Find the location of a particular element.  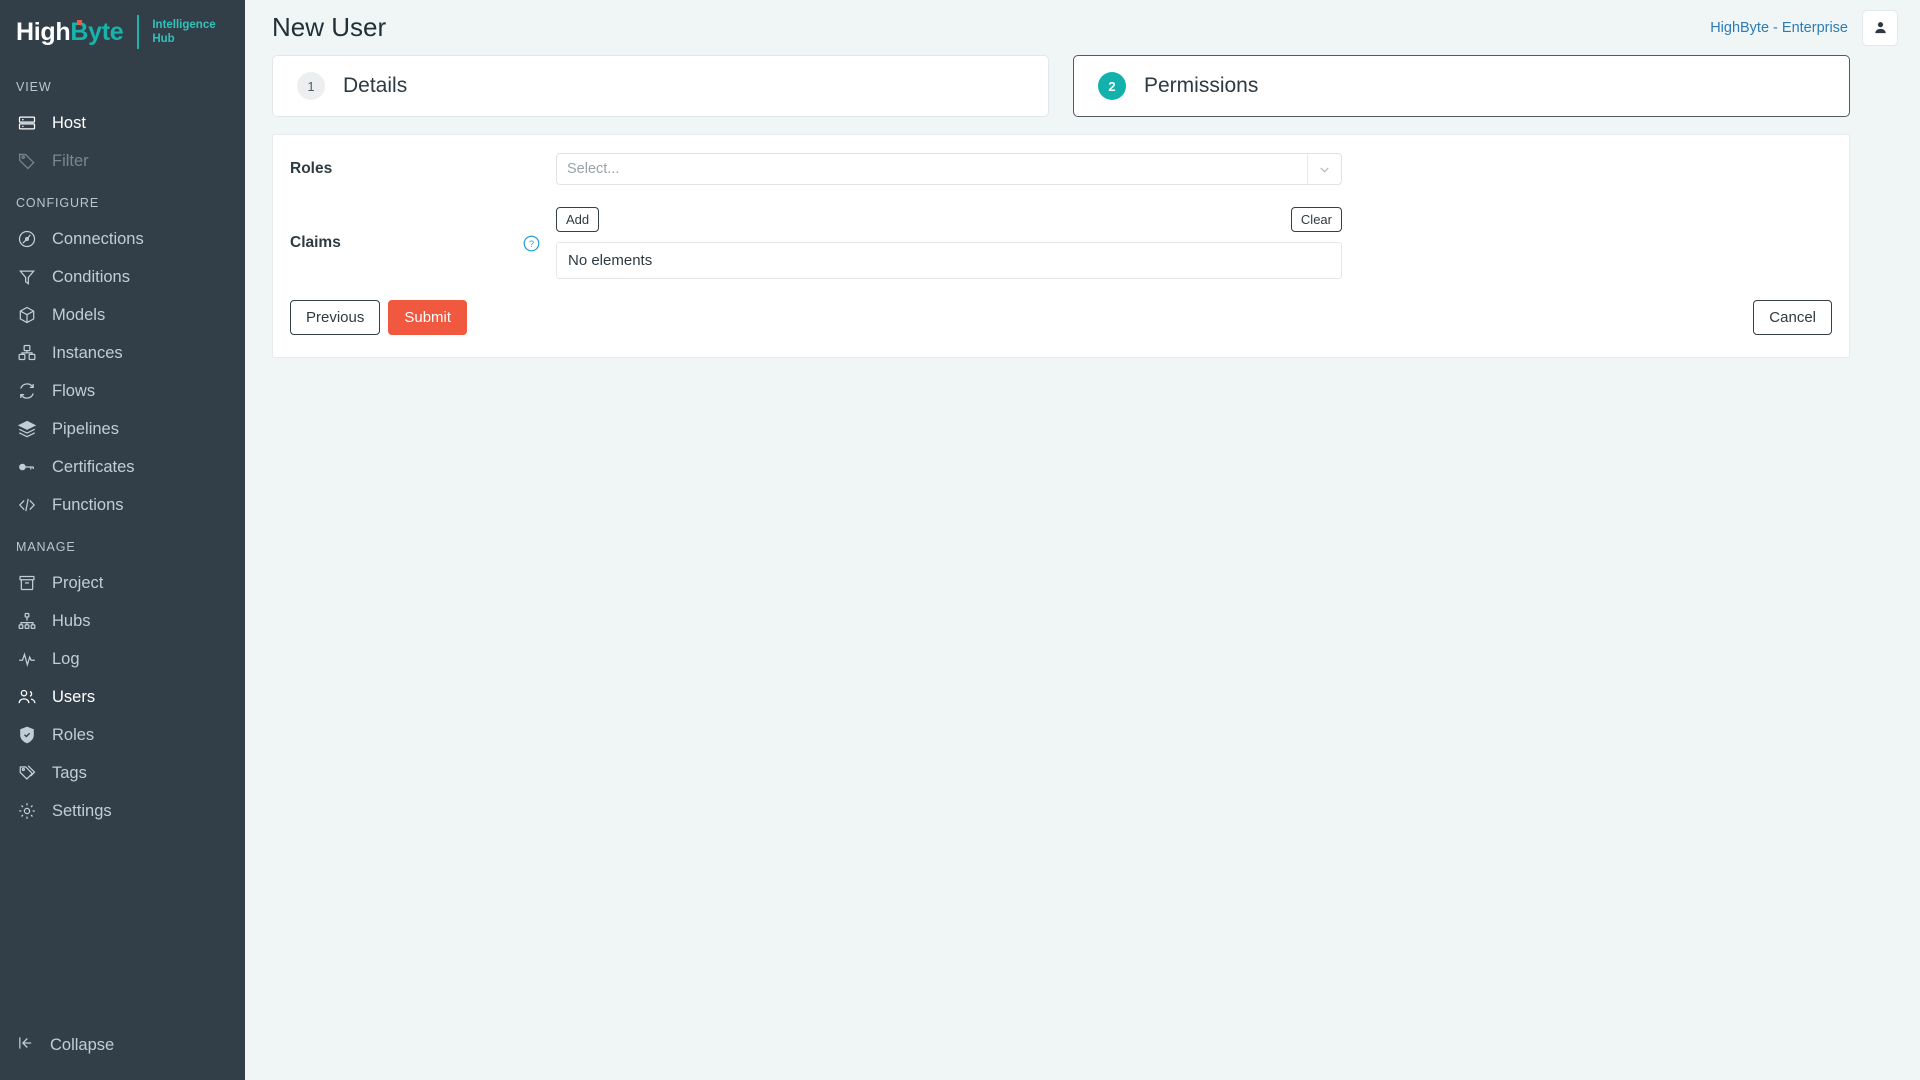

logo-wordmark: HighByte is located at coordinates (70, 31).